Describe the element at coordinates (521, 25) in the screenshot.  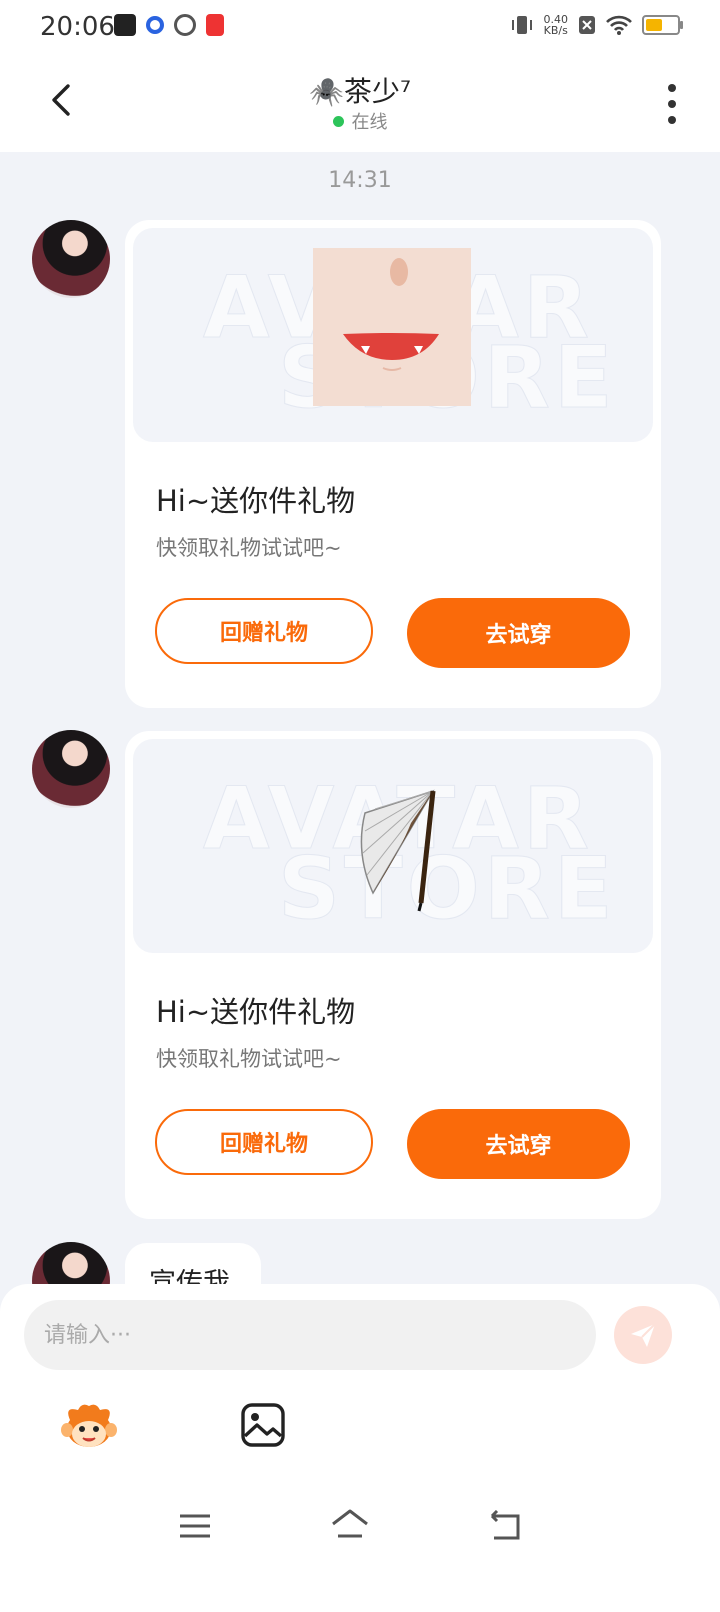
I see `vibrate-icon` at that location.